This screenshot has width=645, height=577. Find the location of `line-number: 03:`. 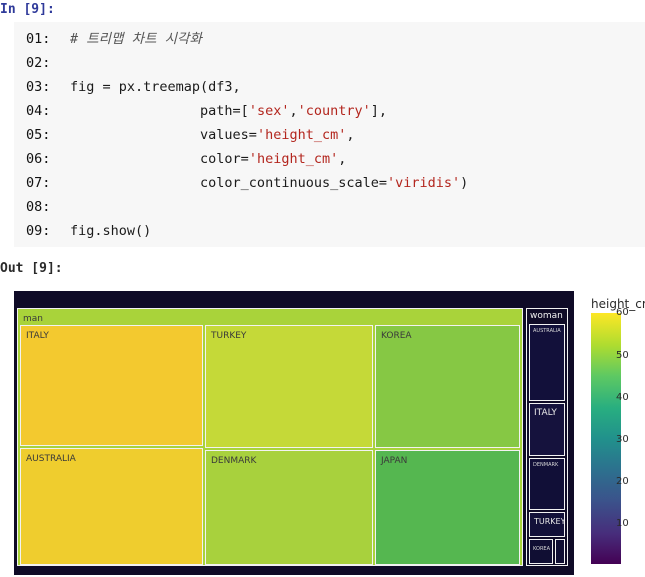

line-number: 03: is located at coordinates (38, 87).